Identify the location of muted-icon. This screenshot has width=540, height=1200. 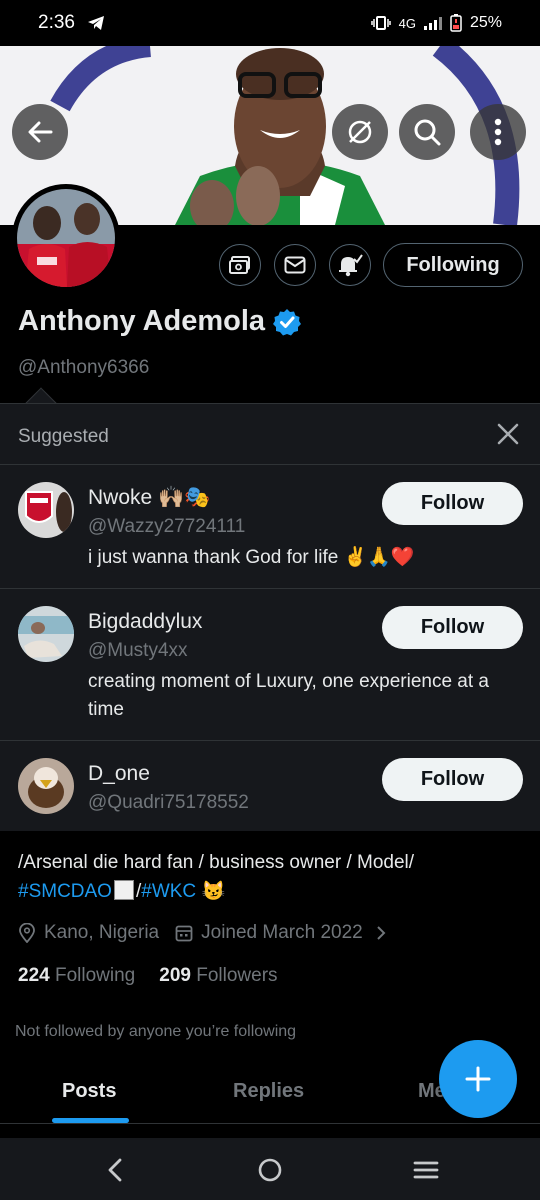
(360, 132).